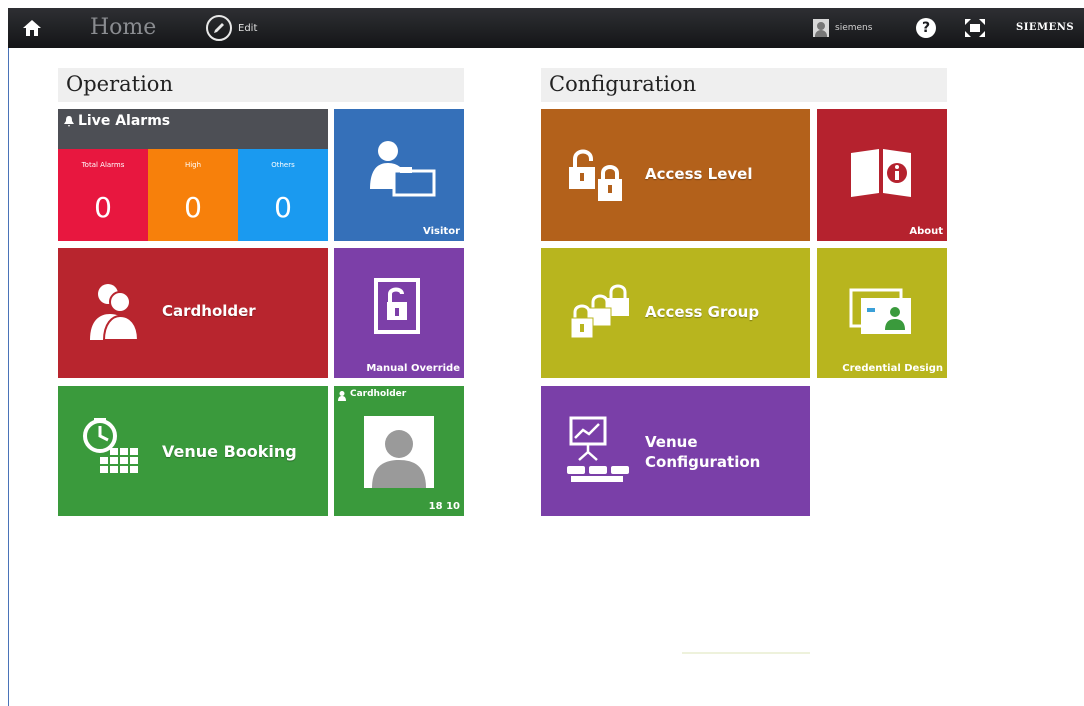 The height and width of the screenshot is (706, 1084). I want to click on access-group-tile: Access Group, so click(675, 313).